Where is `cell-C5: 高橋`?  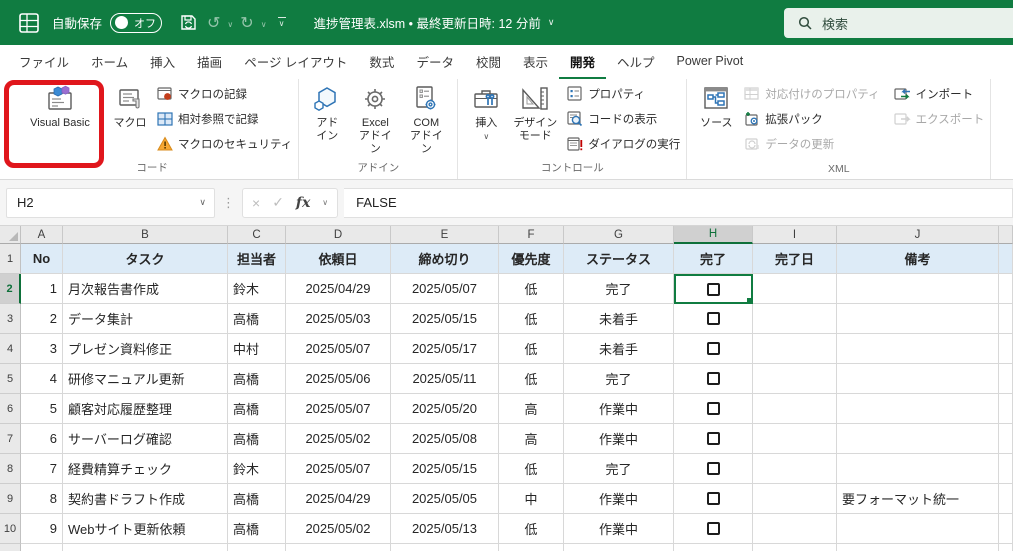
cell-C5: 高橋 is located at coordinates (257, 379).